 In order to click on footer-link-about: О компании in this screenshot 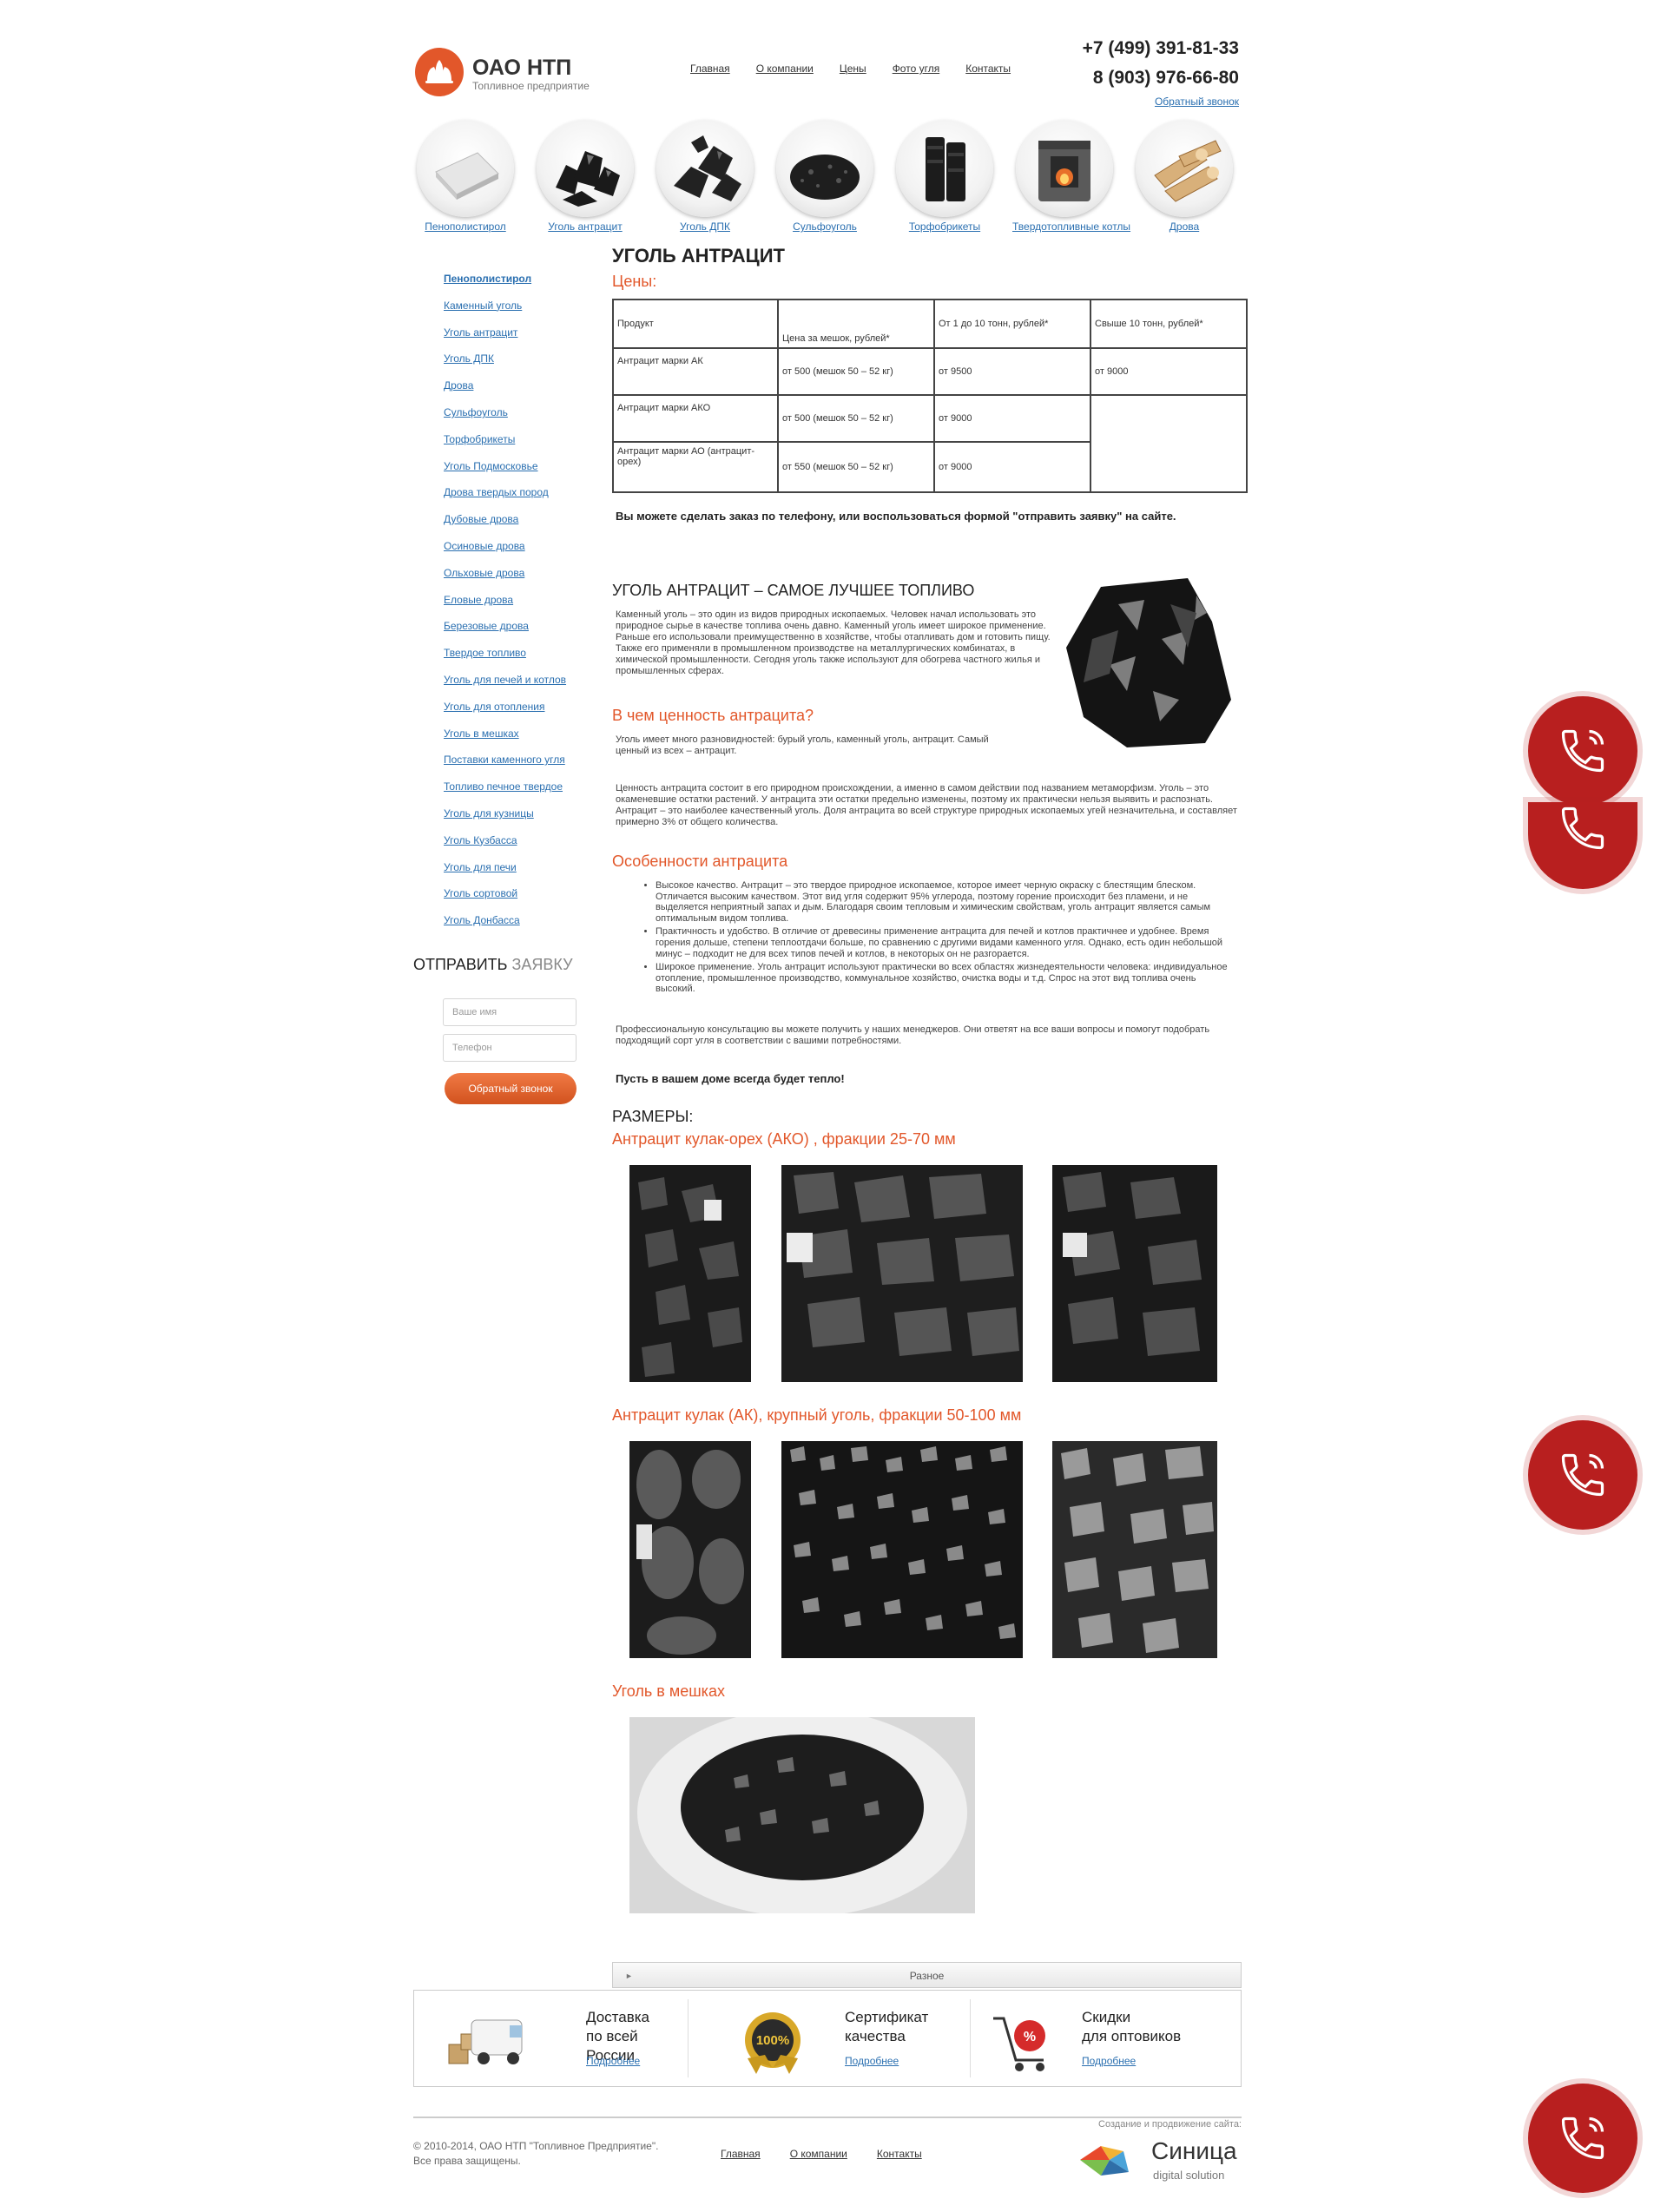, I will do `click(818, 2154)`.